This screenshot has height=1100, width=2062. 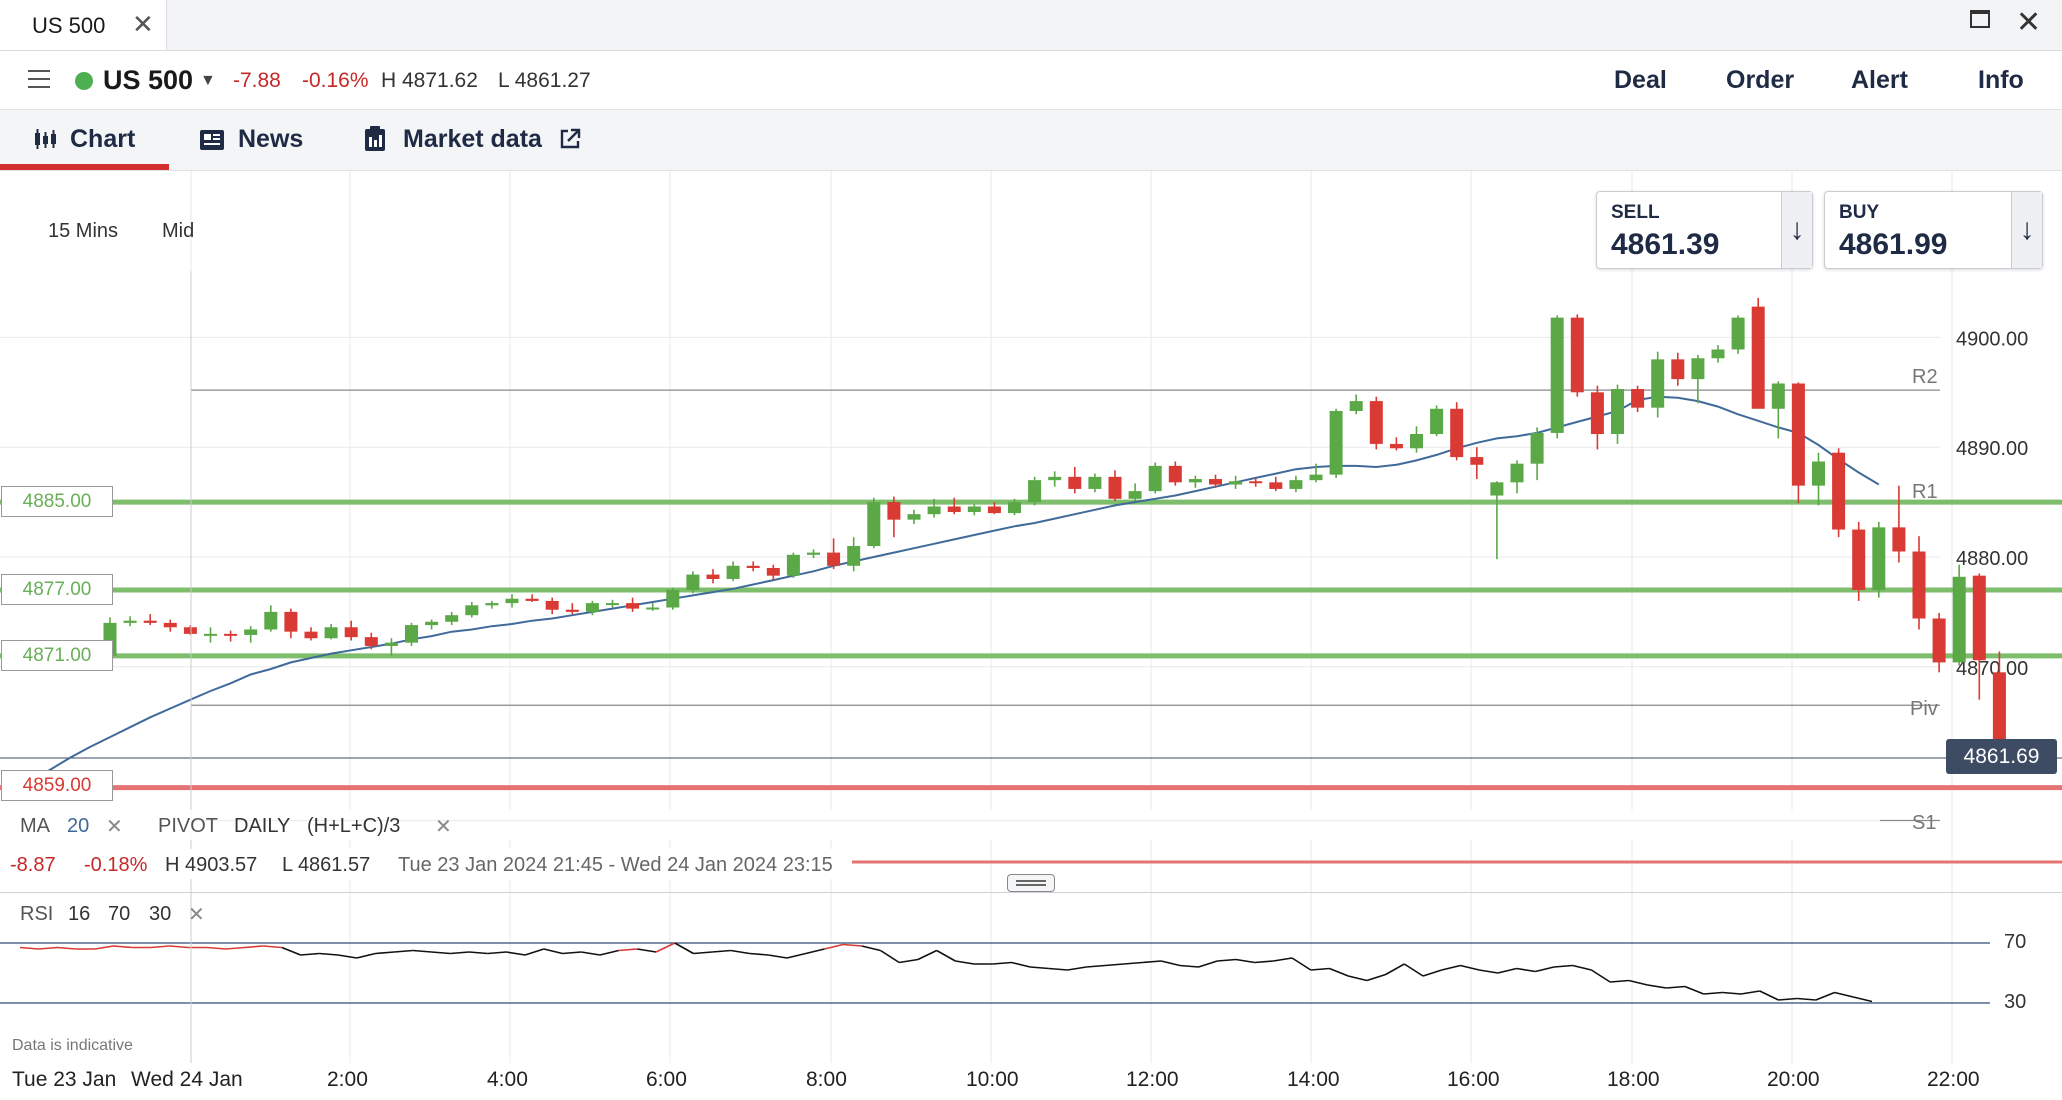 What do you see at coordinates (57, 655) in the screenshot?
I see `level-tag-4871: 4871.00` at bounding box center [57, 655].